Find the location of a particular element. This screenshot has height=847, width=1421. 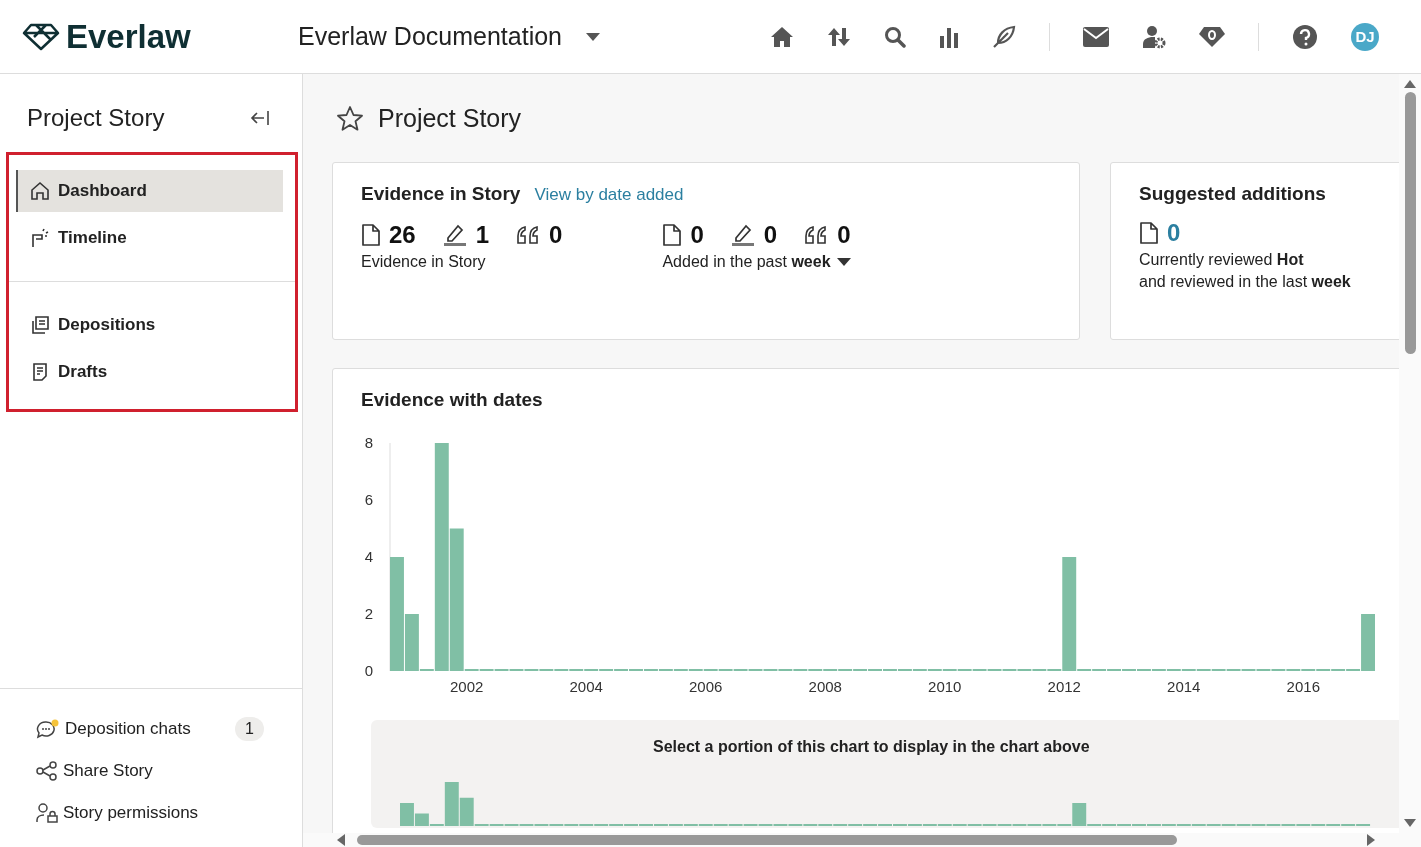

house-icon is located at coordinates (40, 191).